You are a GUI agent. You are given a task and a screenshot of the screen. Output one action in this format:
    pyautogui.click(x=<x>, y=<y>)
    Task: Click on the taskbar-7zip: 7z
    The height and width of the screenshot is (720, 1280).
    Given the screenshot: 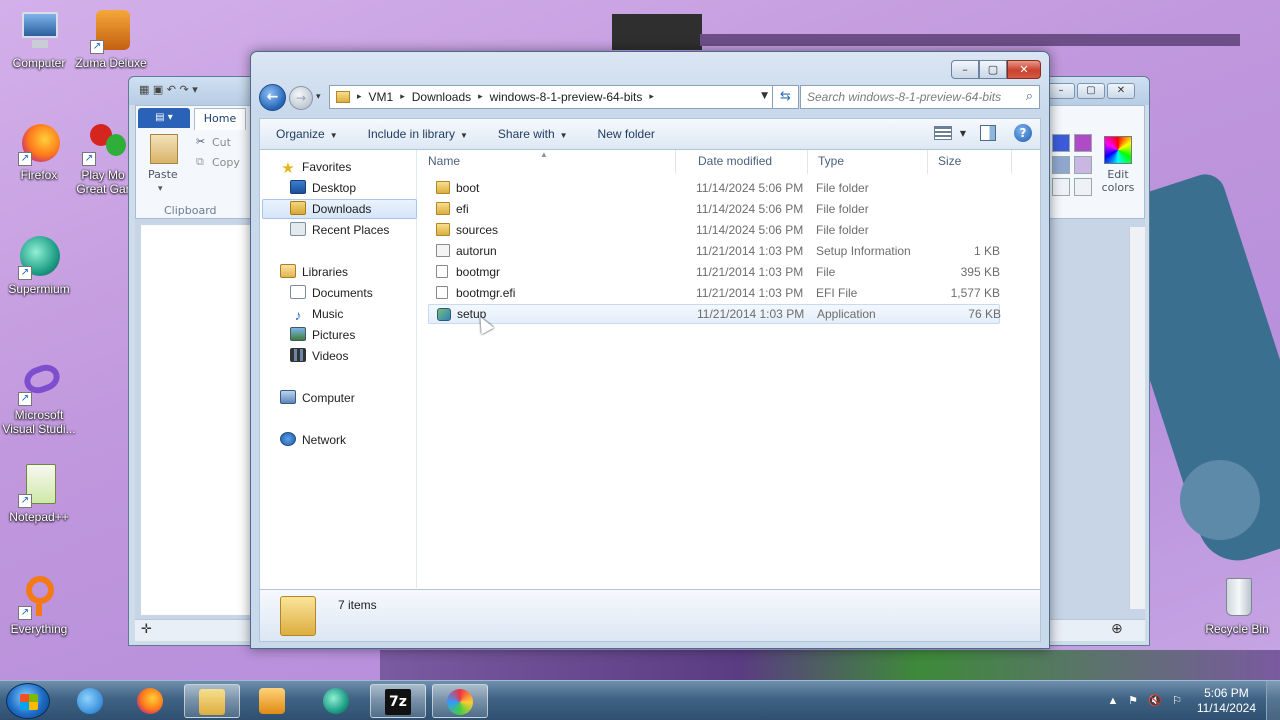 What is the action you would take?
    pyautogui.click(x=398, y=701)
    